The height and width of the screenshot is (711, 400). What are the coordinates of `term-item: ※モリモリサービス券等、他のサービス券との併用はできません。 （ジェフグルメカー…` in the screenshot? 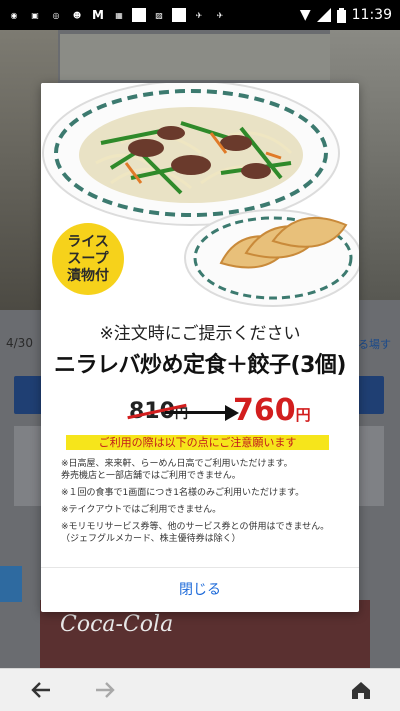 It's located at (195, 533).